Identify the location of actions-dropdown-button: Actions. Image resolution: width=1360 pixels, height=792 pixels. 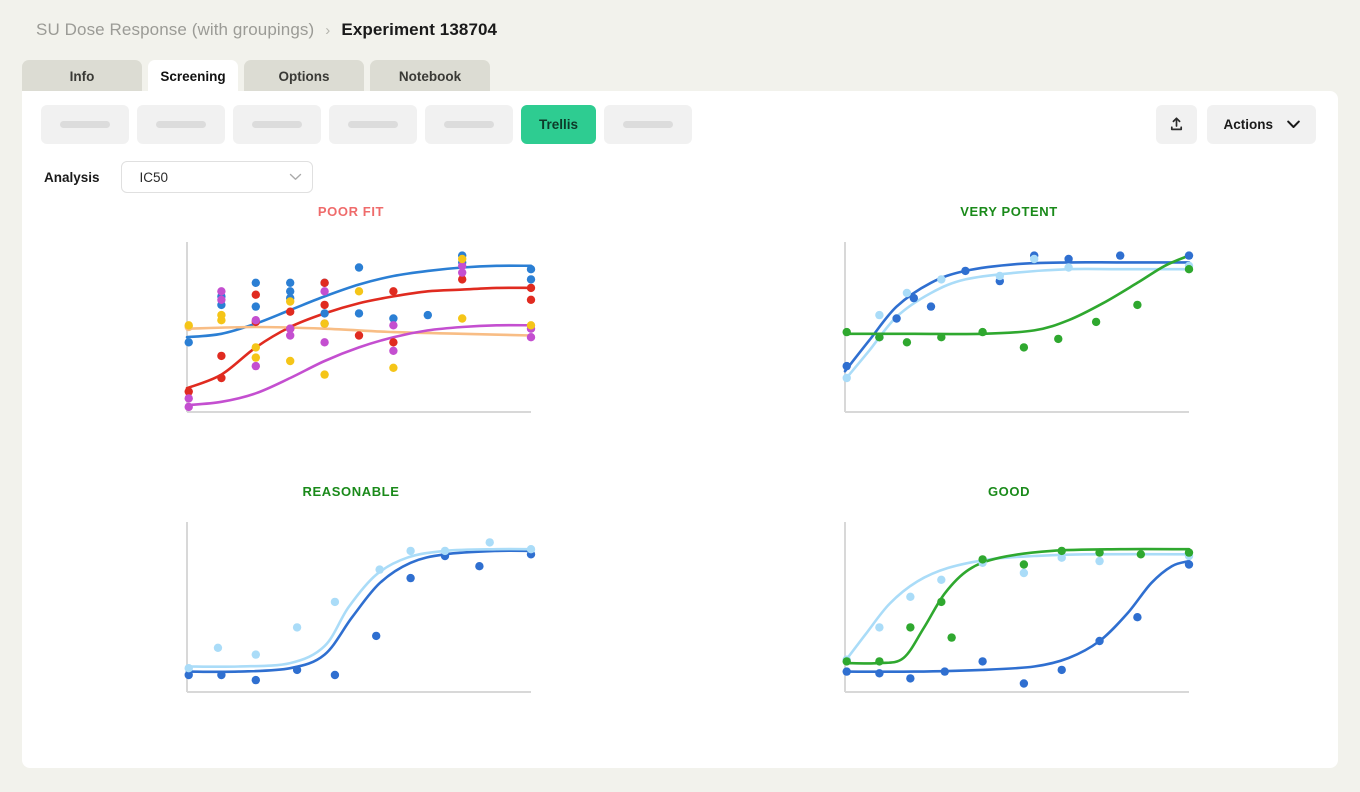
(1261, 124).